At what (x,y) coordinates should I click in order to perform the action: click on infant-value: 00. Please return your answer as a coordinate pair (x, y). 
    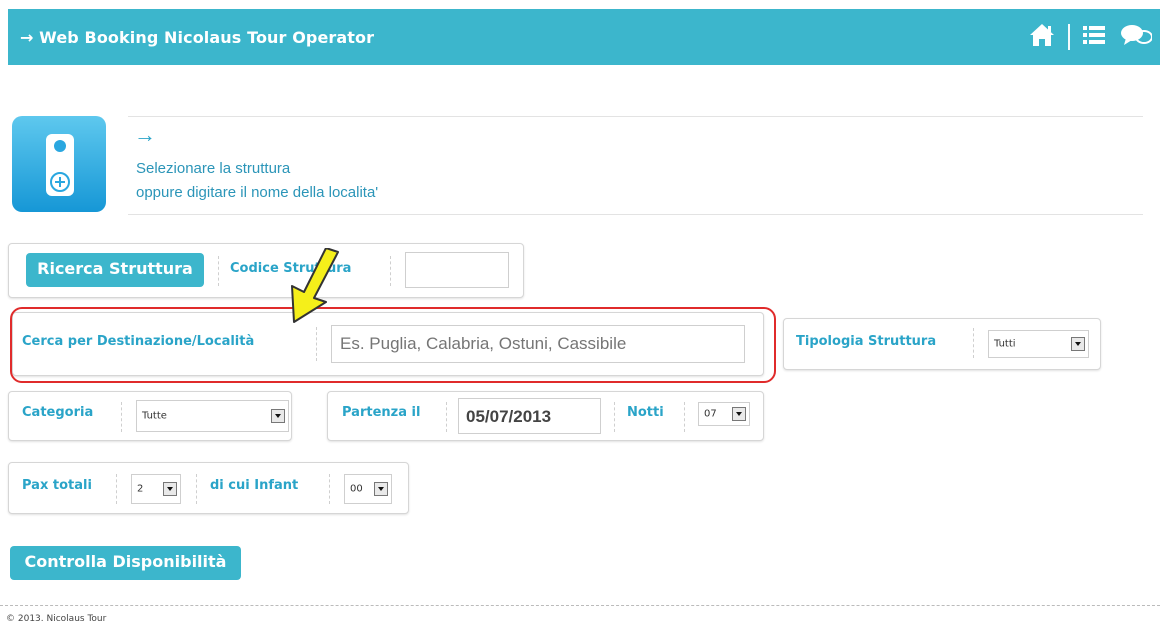
    Looking at the image, I should click on (356, 489).